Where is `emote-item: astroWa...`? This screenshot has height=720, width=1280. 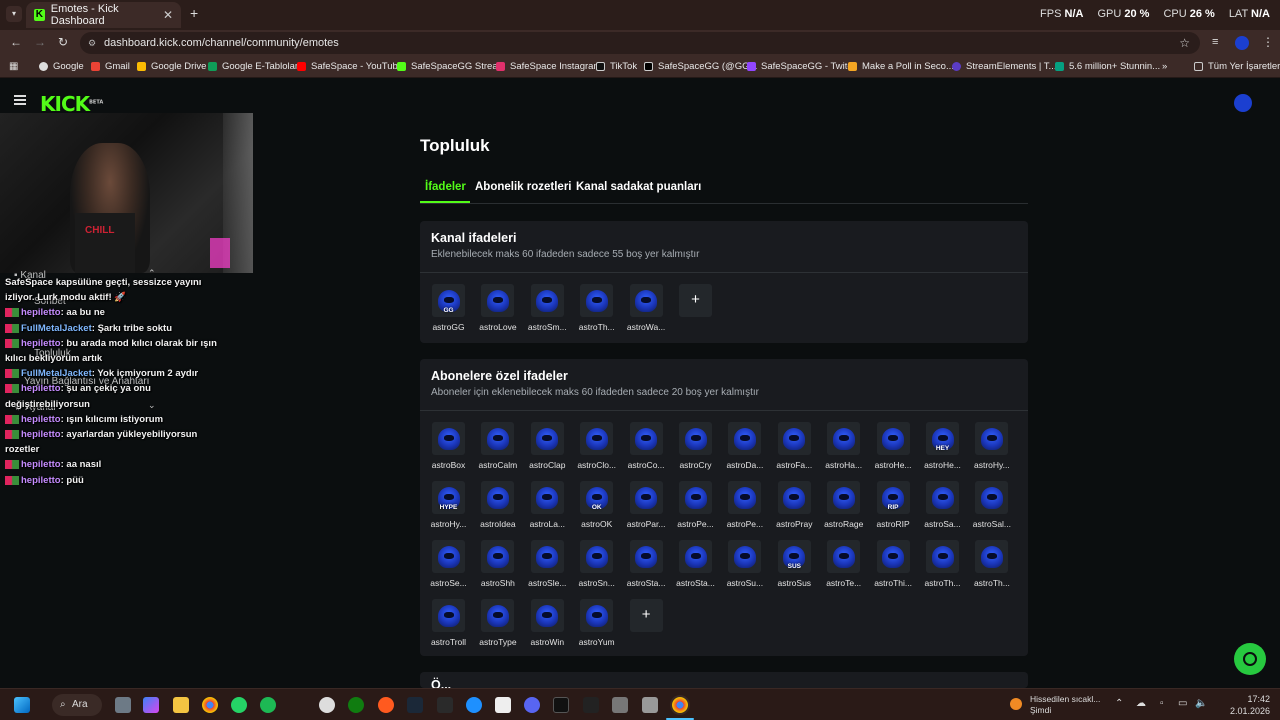 emote-item: astroWa... is located at coordinates (646, 308).